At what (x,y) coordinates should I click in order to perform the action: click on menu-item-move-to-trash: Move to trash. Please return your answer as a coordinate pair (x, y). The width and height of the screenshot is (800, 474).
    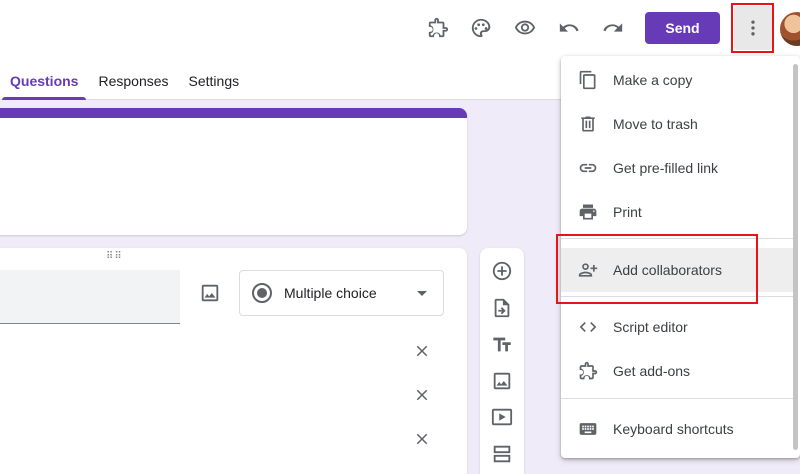
    Looking at the image, I should click on (679, 124).